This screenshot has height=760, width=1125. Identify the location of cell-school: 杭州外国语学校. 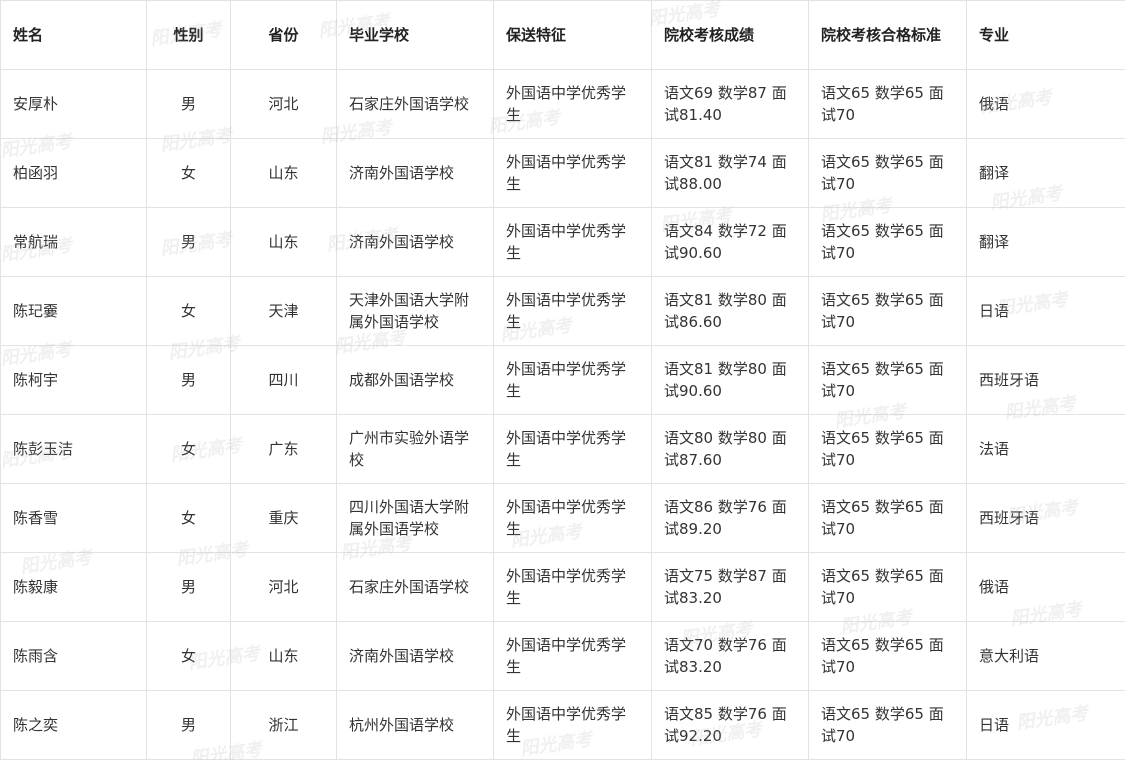
(415, 725).